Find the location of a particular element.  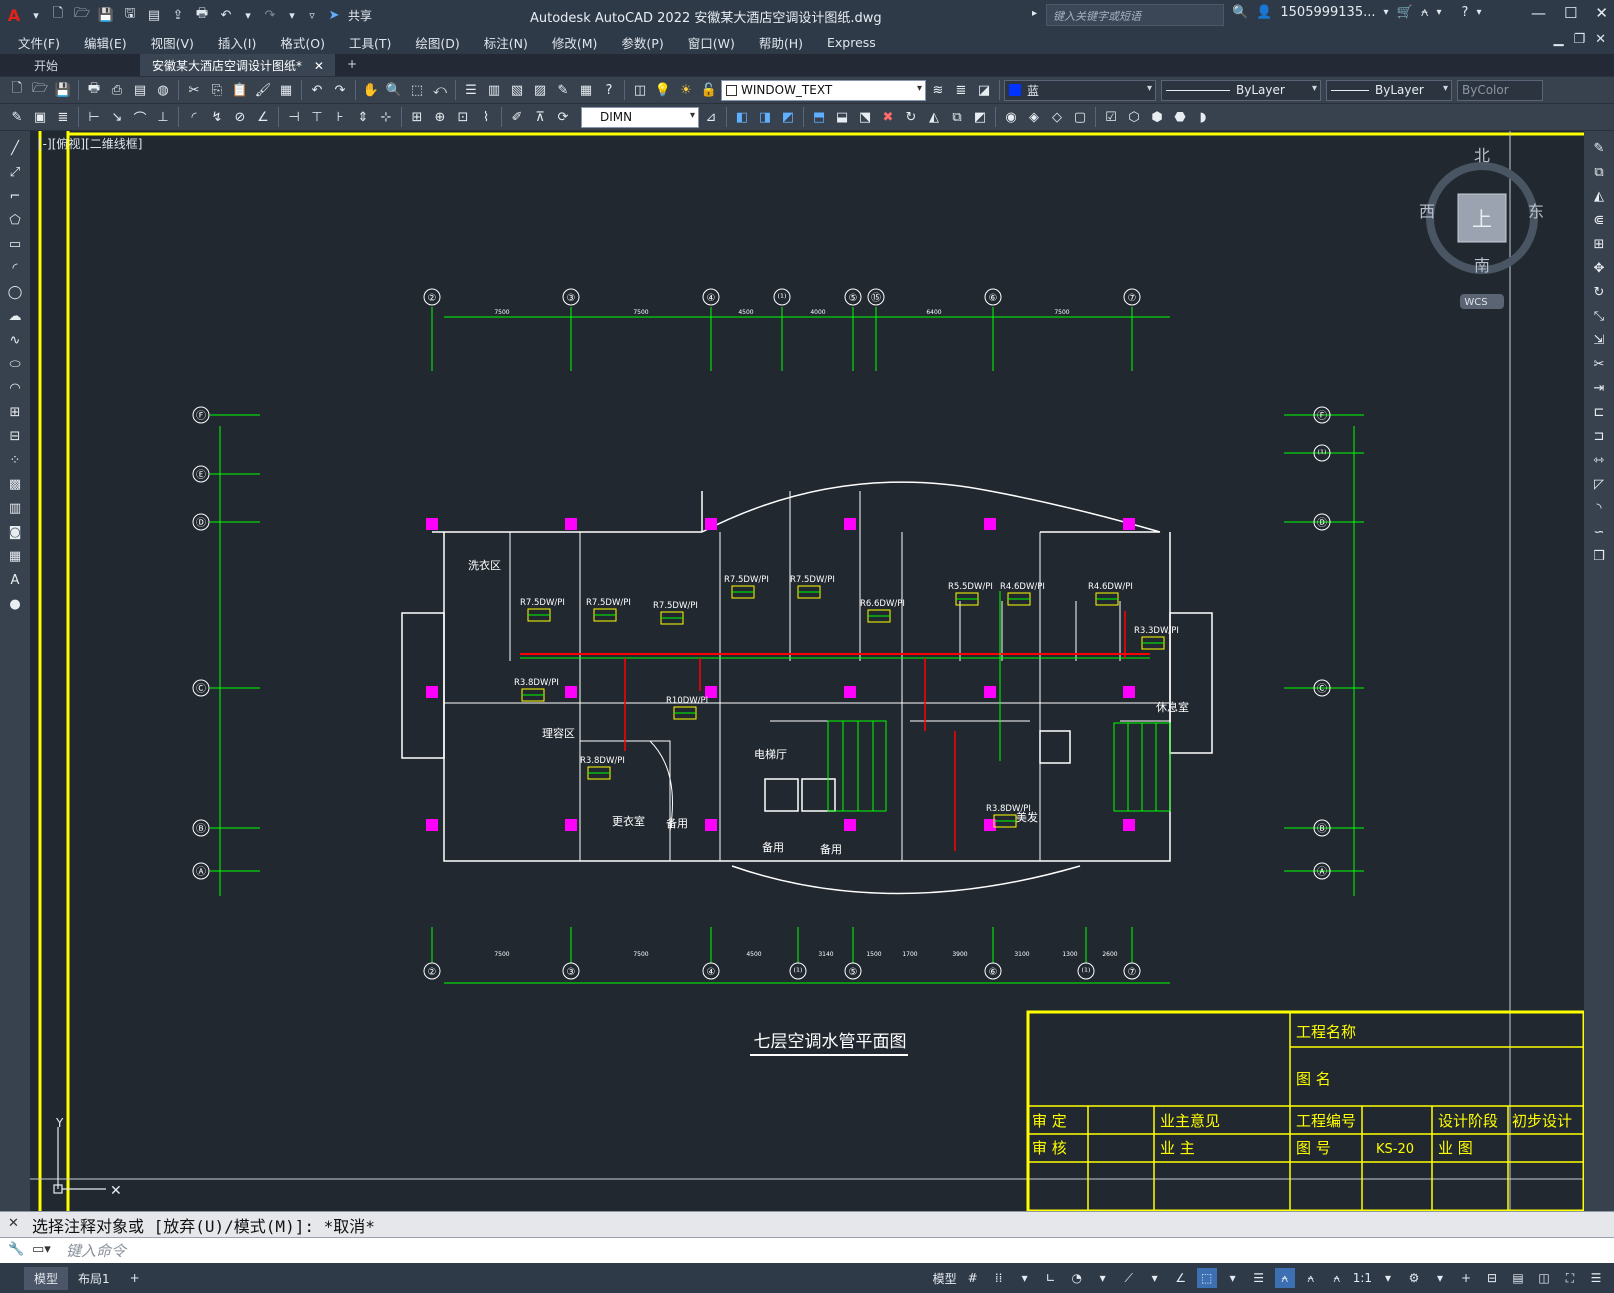

annotation-scale-value: 1:1 is located at coordinates (1362, 1278).